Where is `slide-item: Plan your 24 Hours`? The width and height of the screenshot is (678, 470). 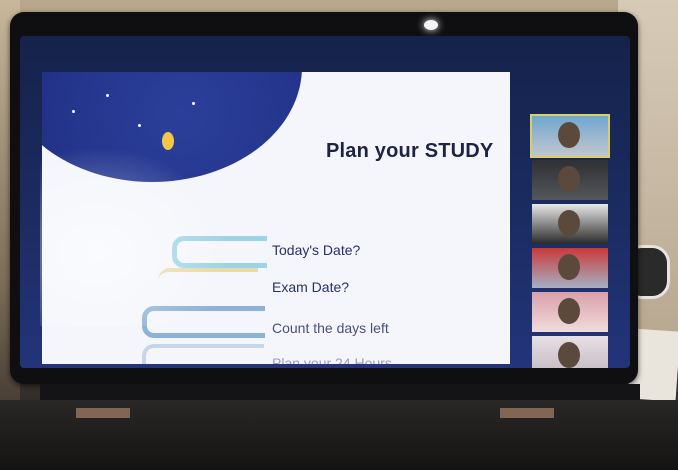
slide-item: Plan your 24 Hours is located at coordinates (332, 359).